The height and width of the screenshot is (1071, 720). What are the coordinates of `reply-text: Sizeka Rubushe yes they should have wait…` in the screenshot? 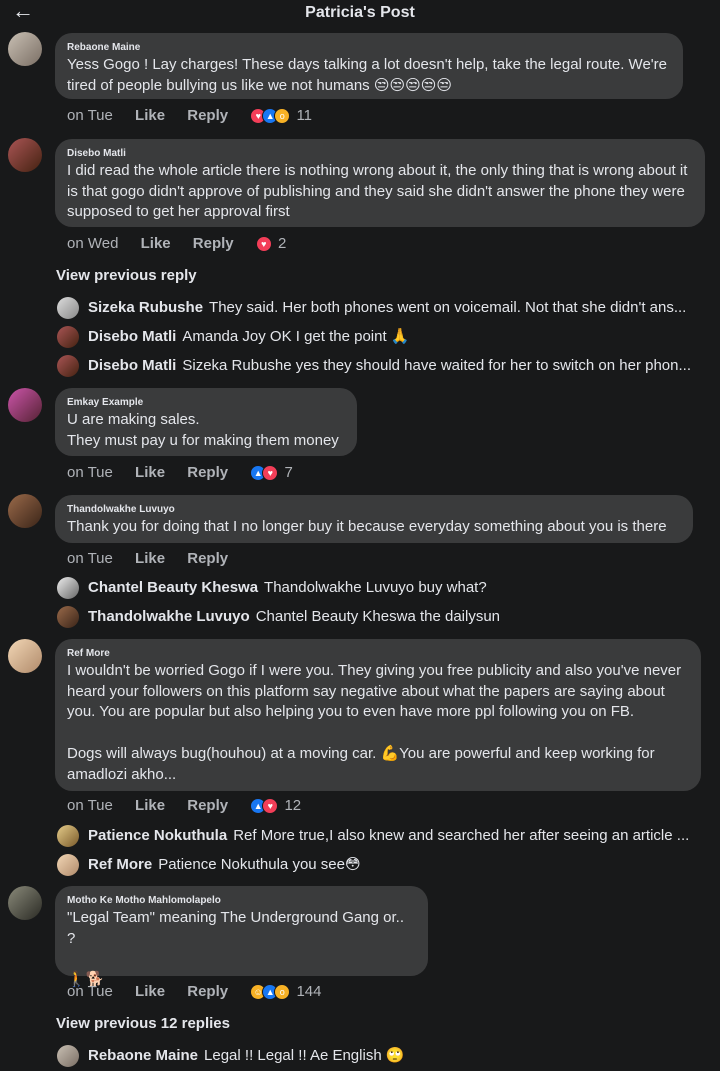 It's located at (436, 365).